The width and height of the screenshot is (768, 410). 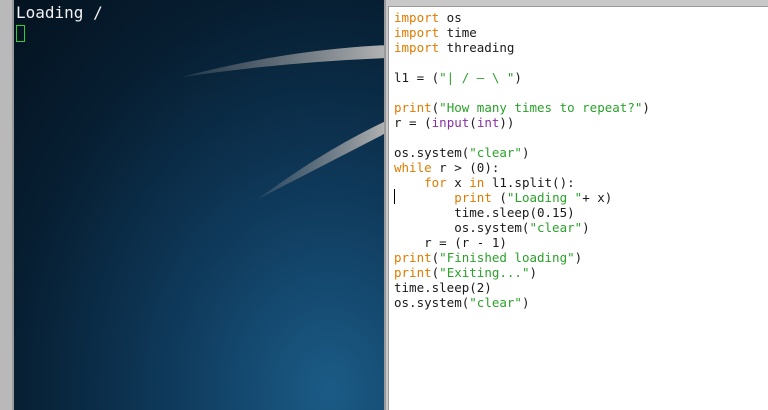 I want to click on code-token: r = (, so click(x=413, y=122).